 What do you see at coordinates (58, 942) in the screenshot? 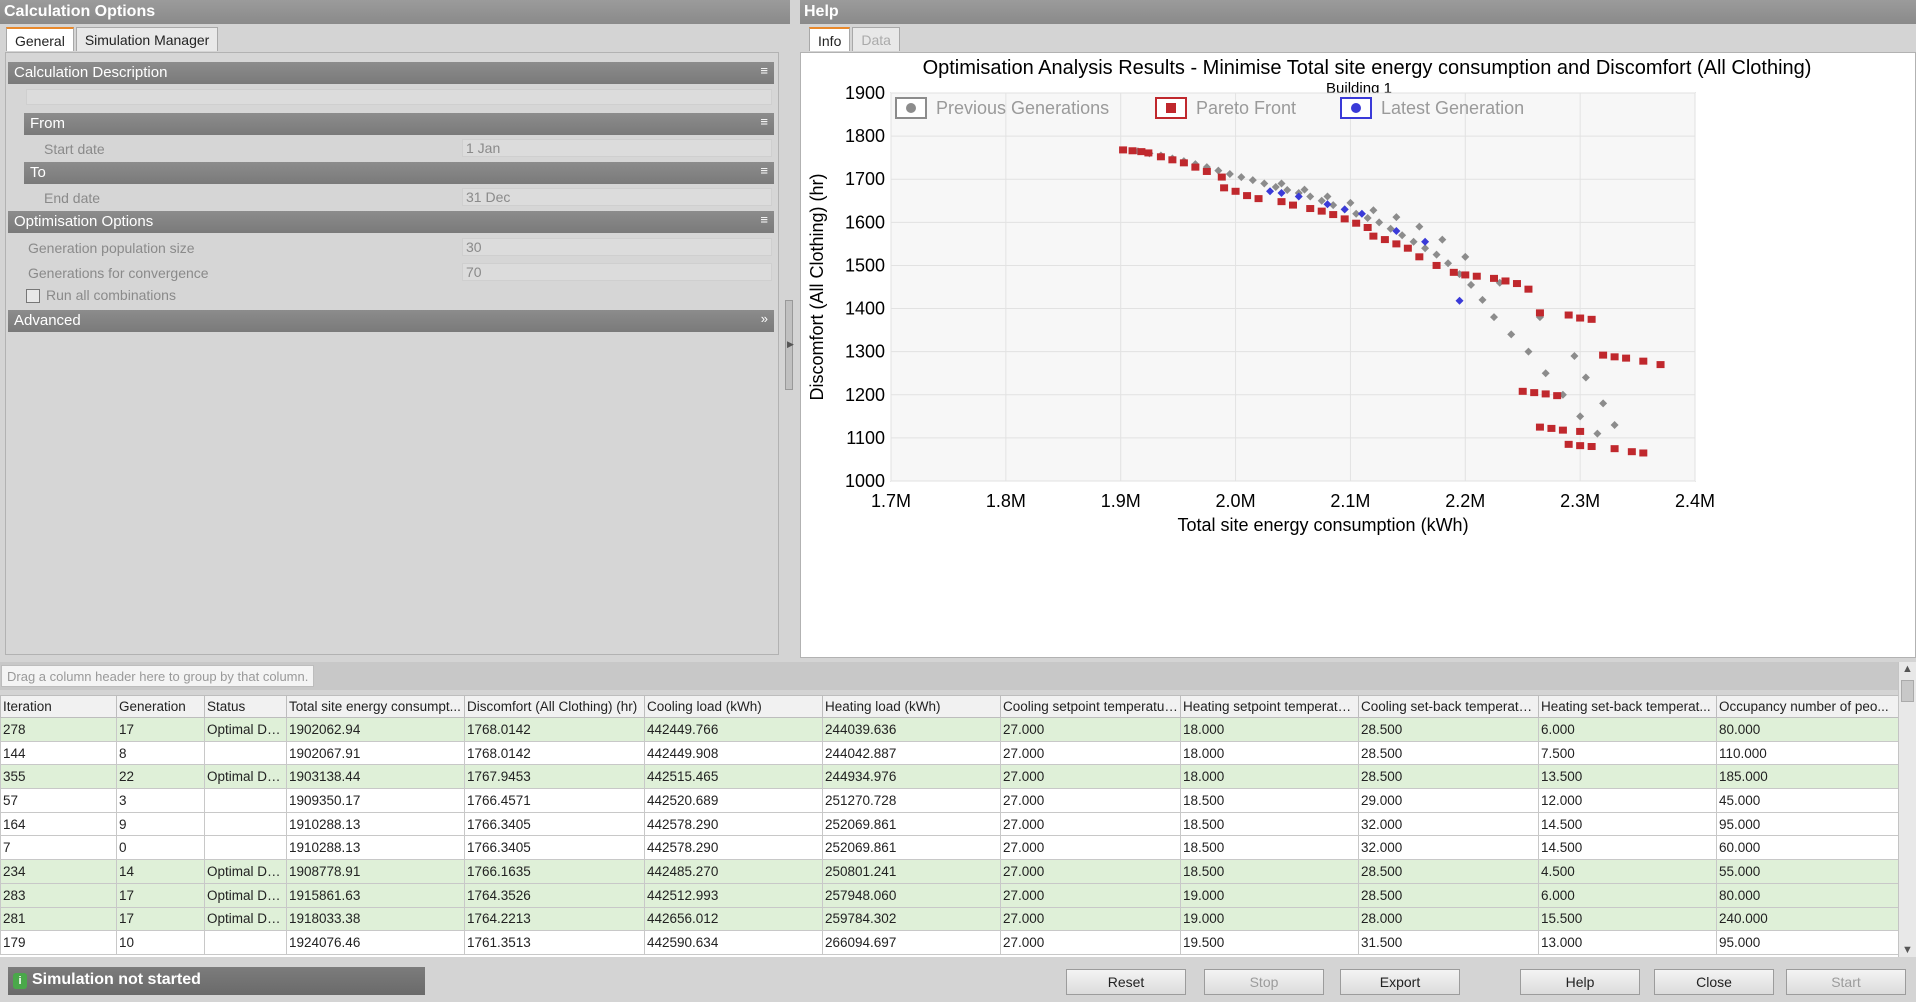
I see `table-cell: 179` at bounding box center [58, 942].